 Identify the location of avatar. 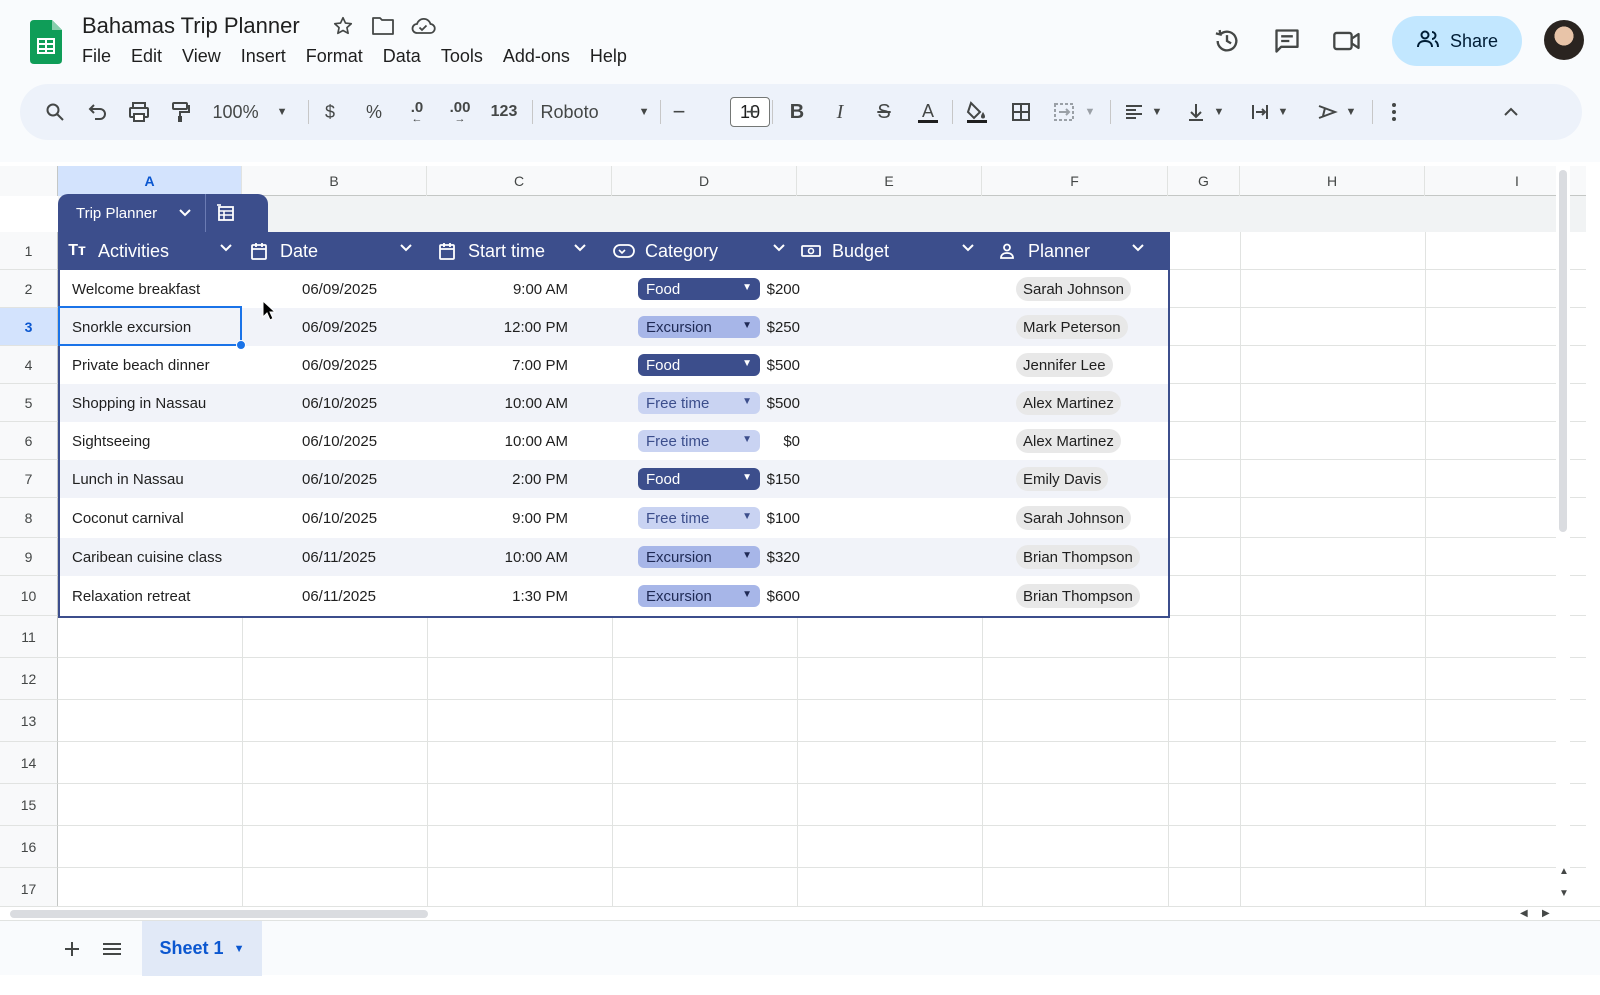
(1564, 40).